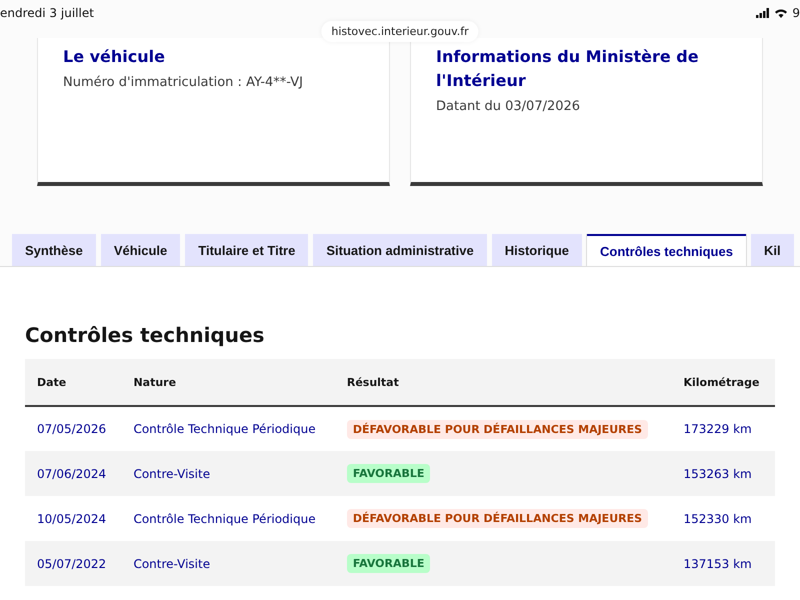  What do you see at coordinates (73, 473) in the screenshot?
I see `date-cell: 07/06/2024` at bounding box center [73, 473].